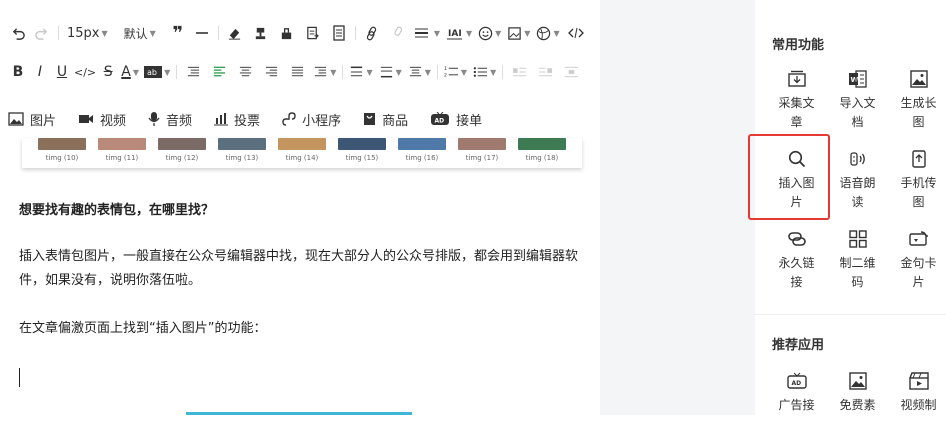  I want to click on float-none-icon, so click(571, 72).